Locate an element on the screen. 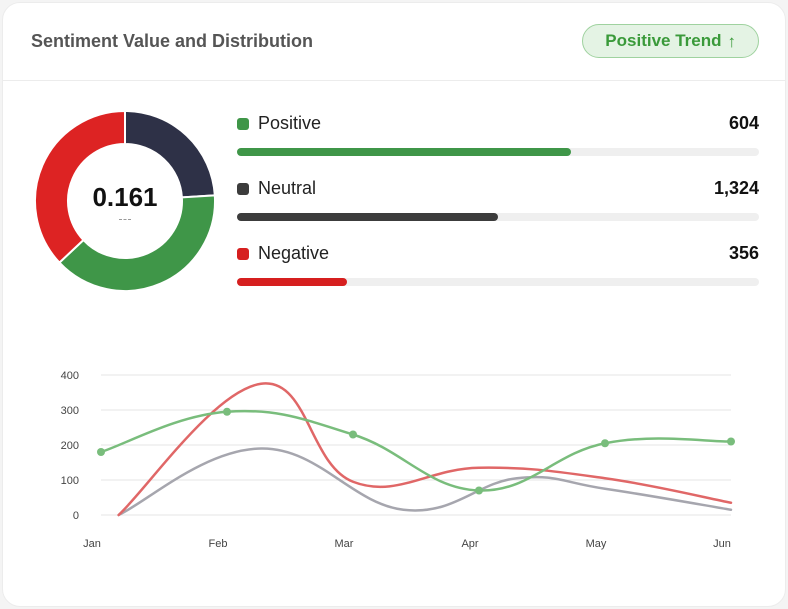 The image size is (788, 609). arrow-up-icon: ↑ is located at coordinates (732, 41).